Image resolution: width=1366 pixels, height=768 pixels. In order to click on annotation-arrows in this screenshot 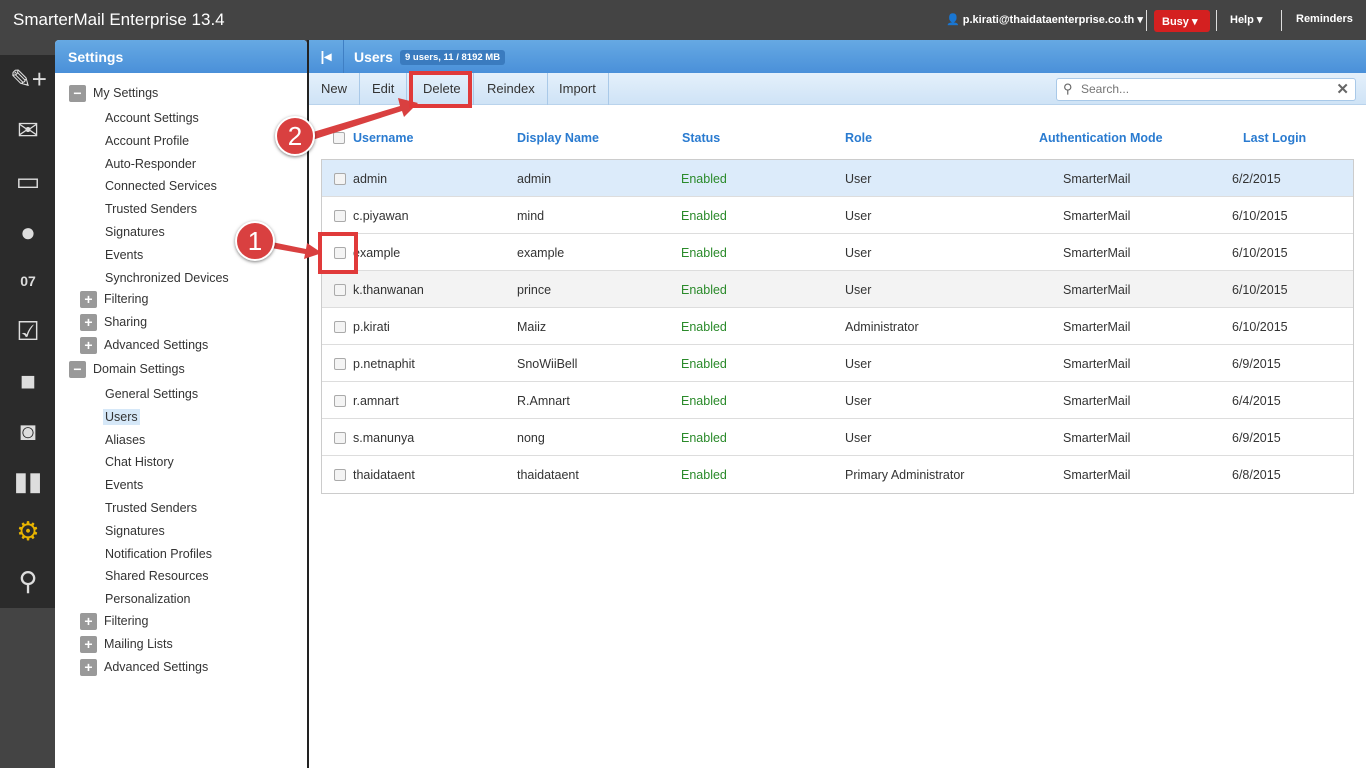, I will do `click(339, 178)`.